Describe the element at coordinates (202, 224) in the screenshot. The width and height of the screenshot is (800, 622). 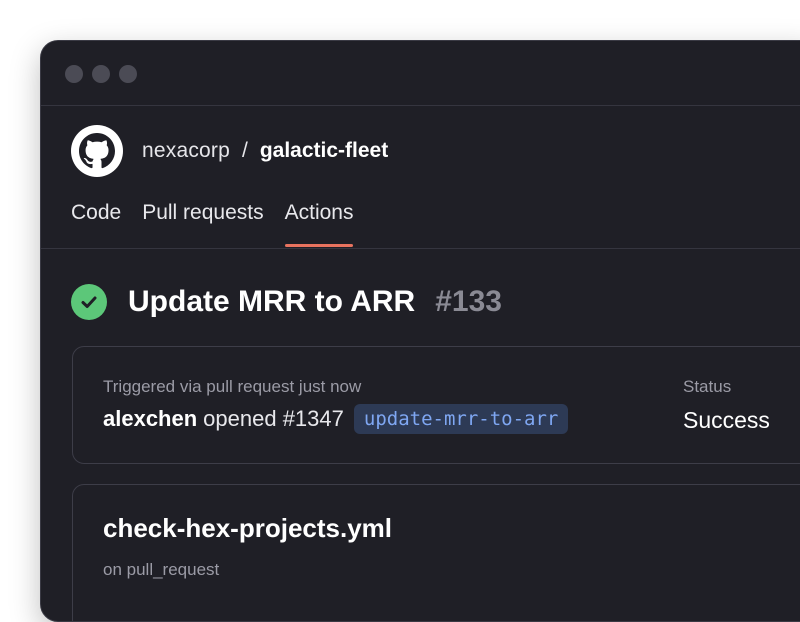
I see `tab-pull-requests: Pull requests` at that location.